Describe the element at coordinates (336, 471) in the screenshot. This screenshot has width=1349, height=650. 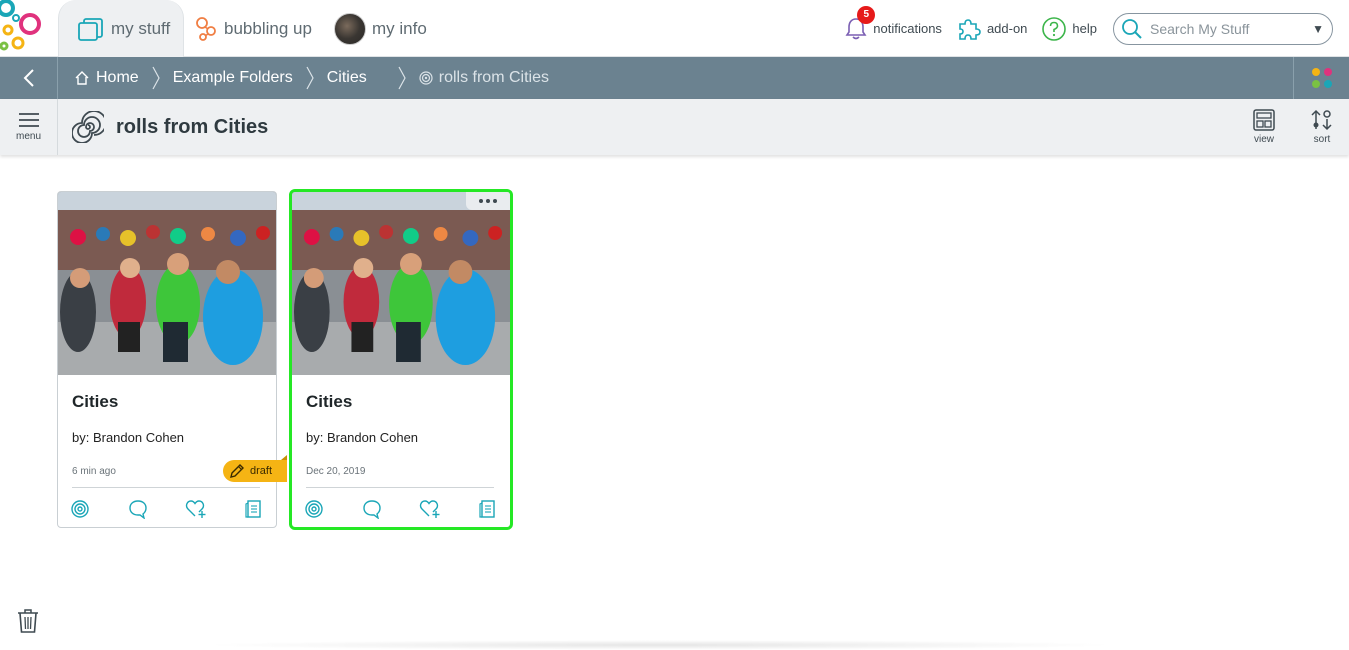
I see `card-date: Dec 20, 2019` at that location.